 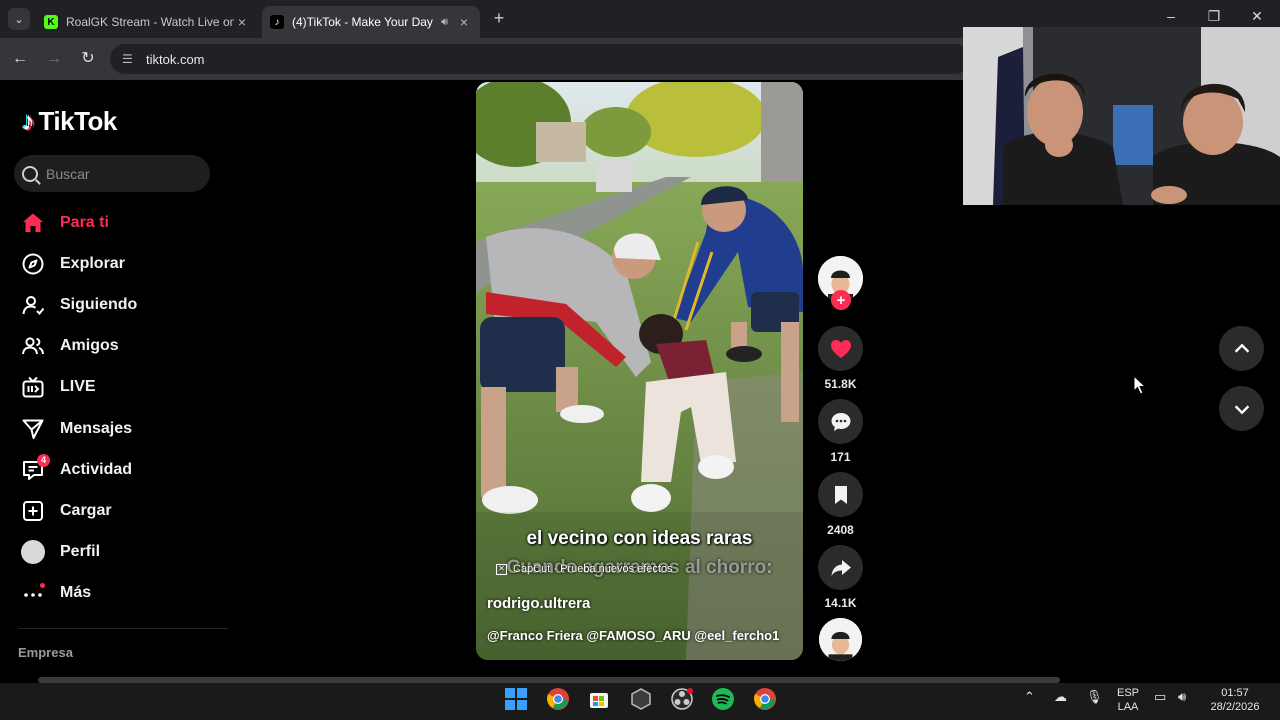 What do you see at coordinates (78, 121) in the screenshot?
I see `logo-text: TikTok` at bounding box center [78, 121].